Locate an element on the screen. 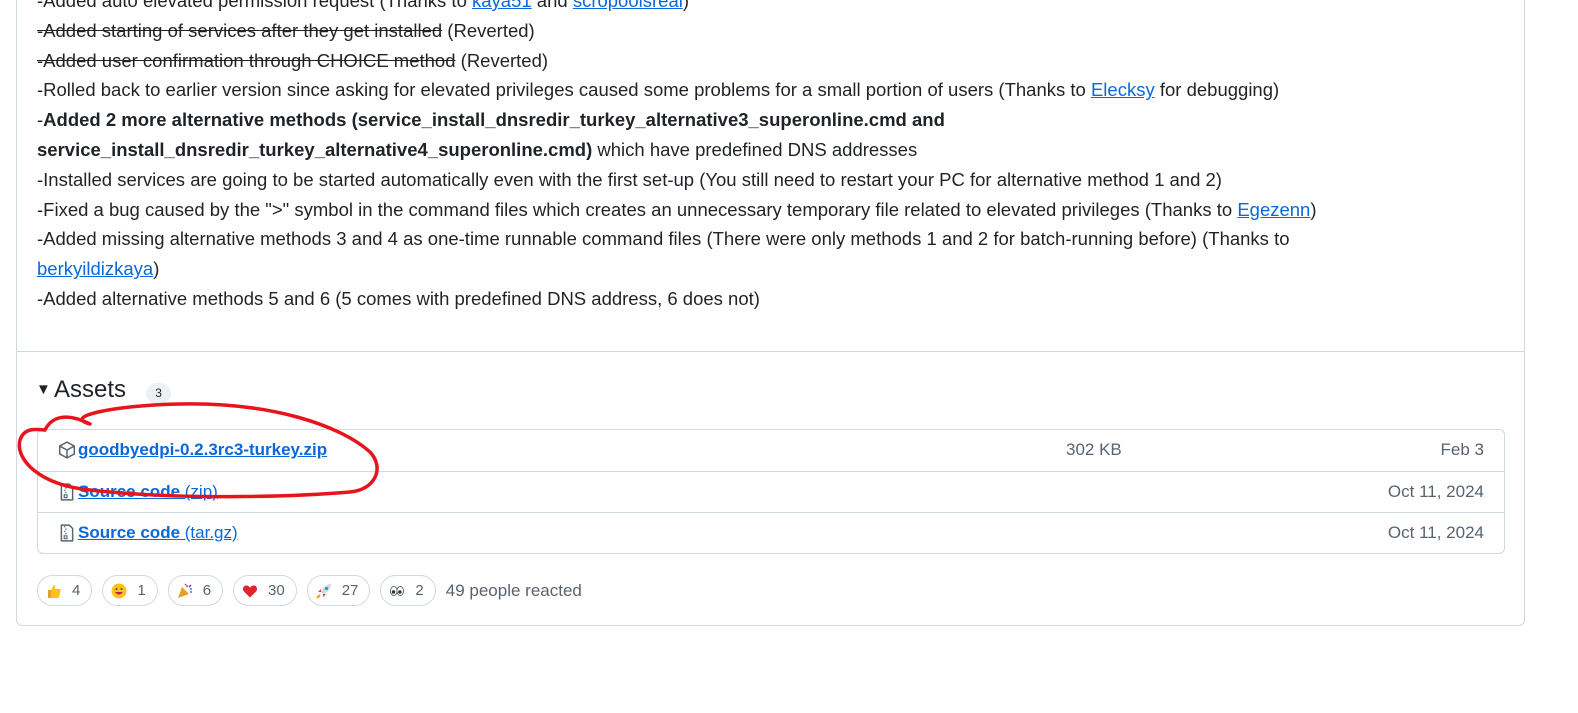 This screenshot has width=1578, height=713. contributor-link-berkyildizkaya: berkyildizkaya is located at coordinates (95, 268).